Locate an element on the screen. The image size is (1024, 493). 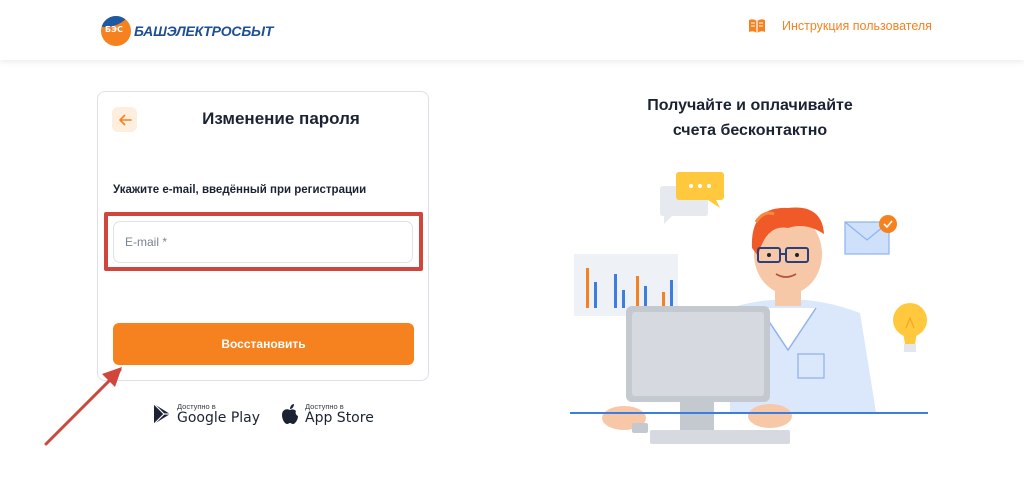
company-logo: БЭС БАШЭЛЕКТРОСБЫТ is located at coordinates (187, 31).